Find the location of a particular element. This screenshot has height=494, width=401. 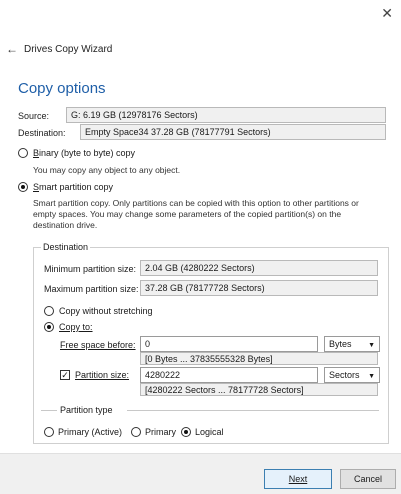

logical-label: Logical is located at coordinates (209, 432).